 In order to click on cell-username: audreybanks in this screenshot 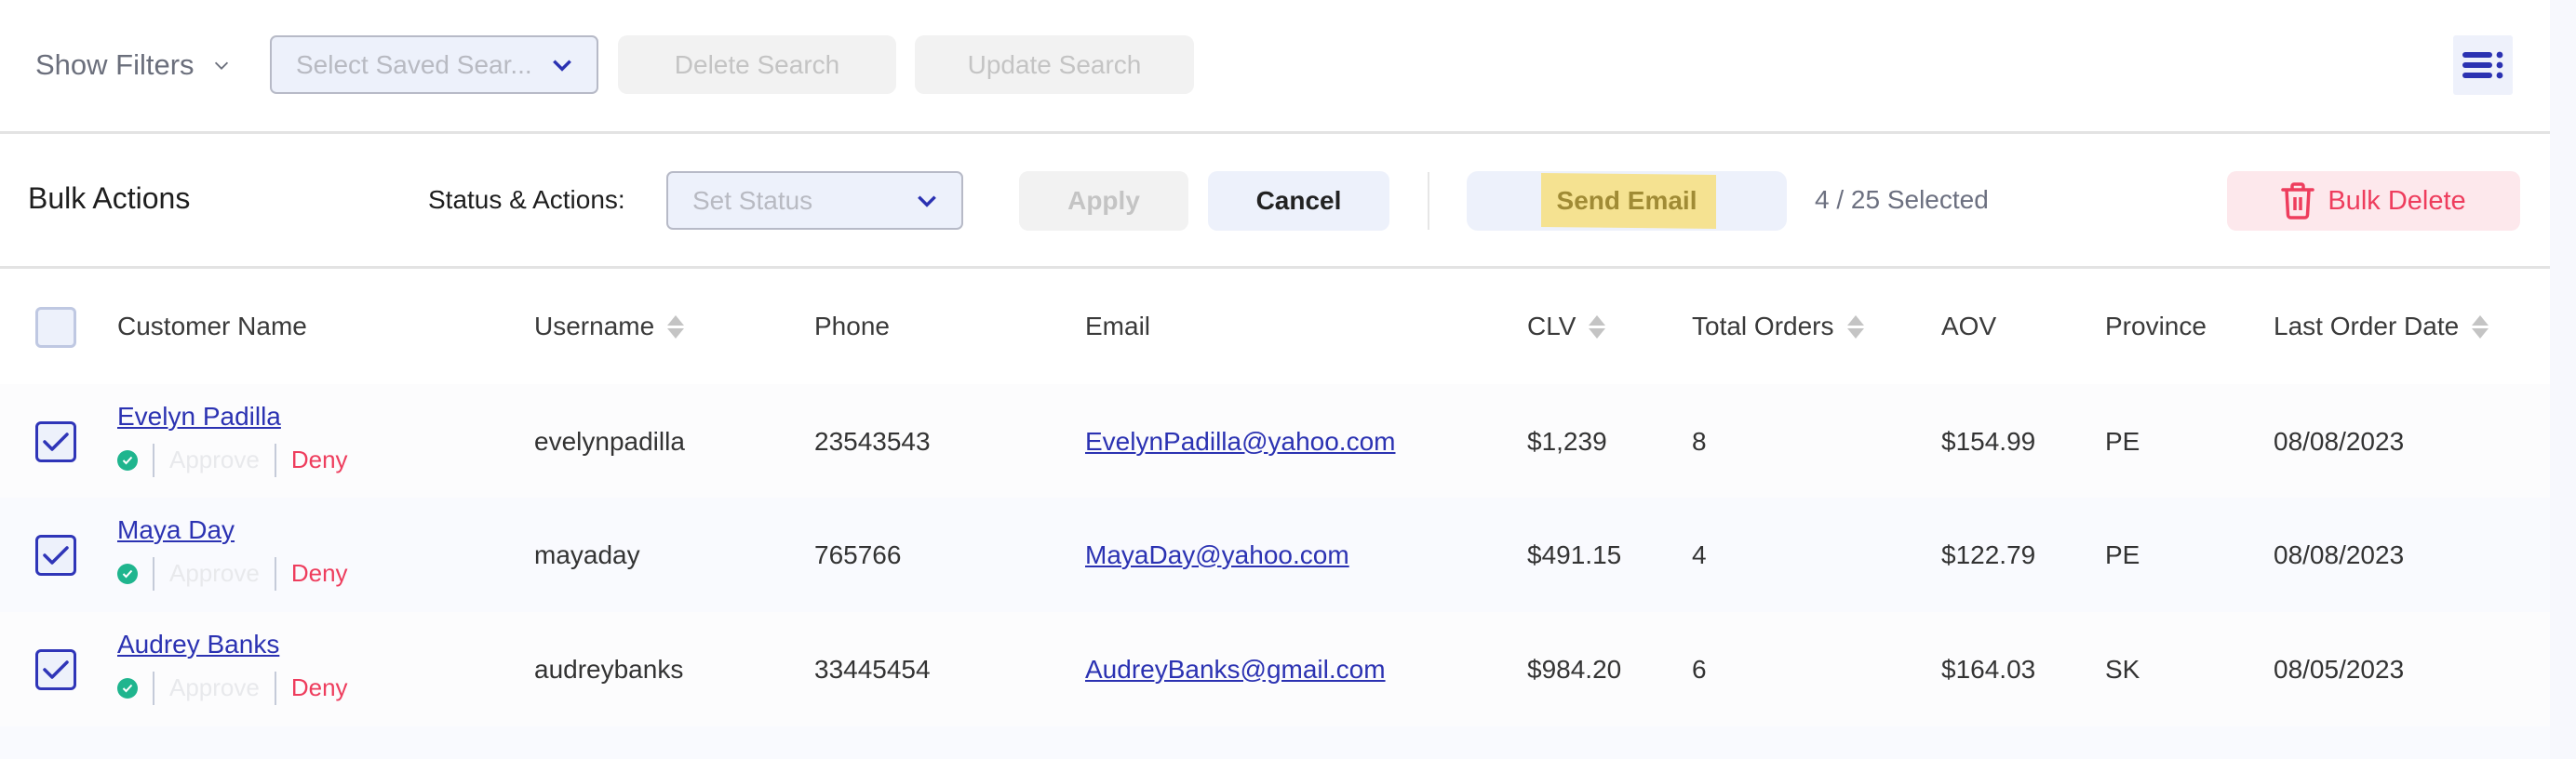, I will do `click(609, 669)`.